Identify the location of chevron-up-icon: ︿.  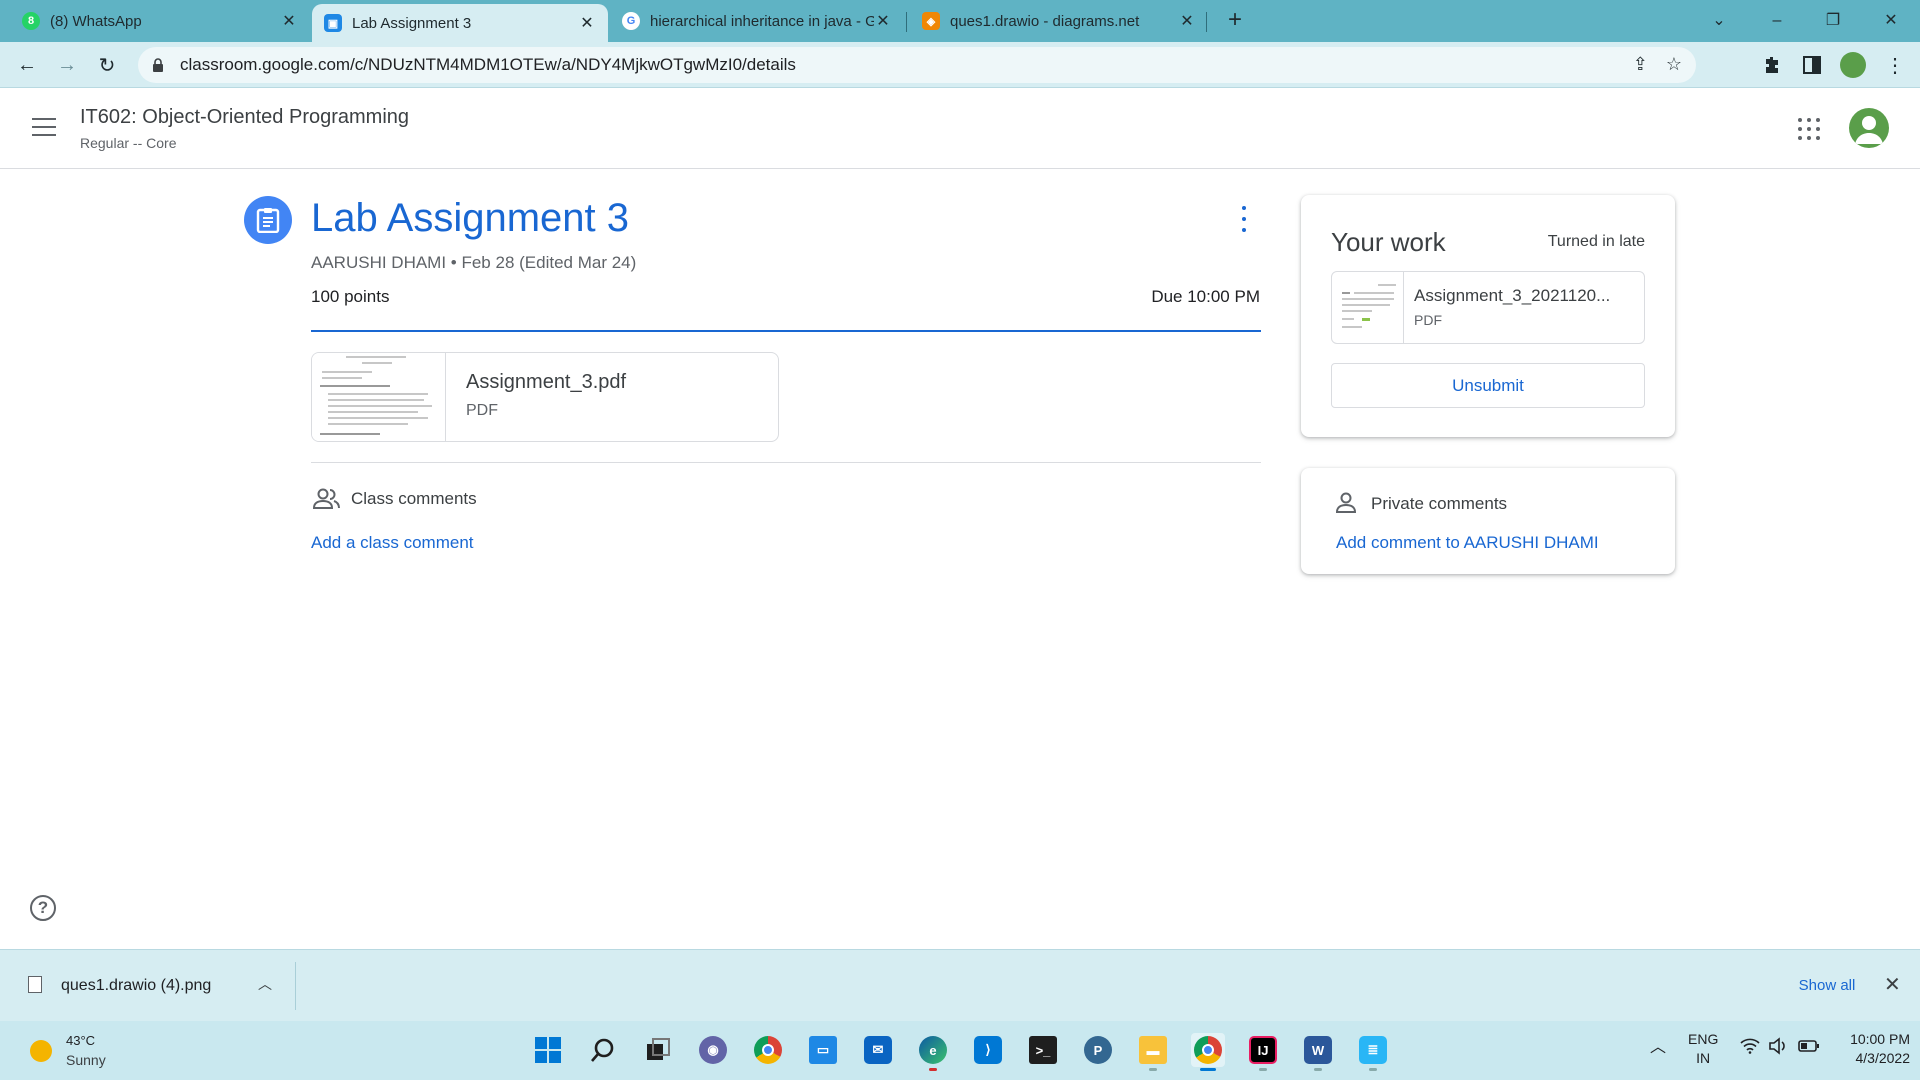
(265, 984).